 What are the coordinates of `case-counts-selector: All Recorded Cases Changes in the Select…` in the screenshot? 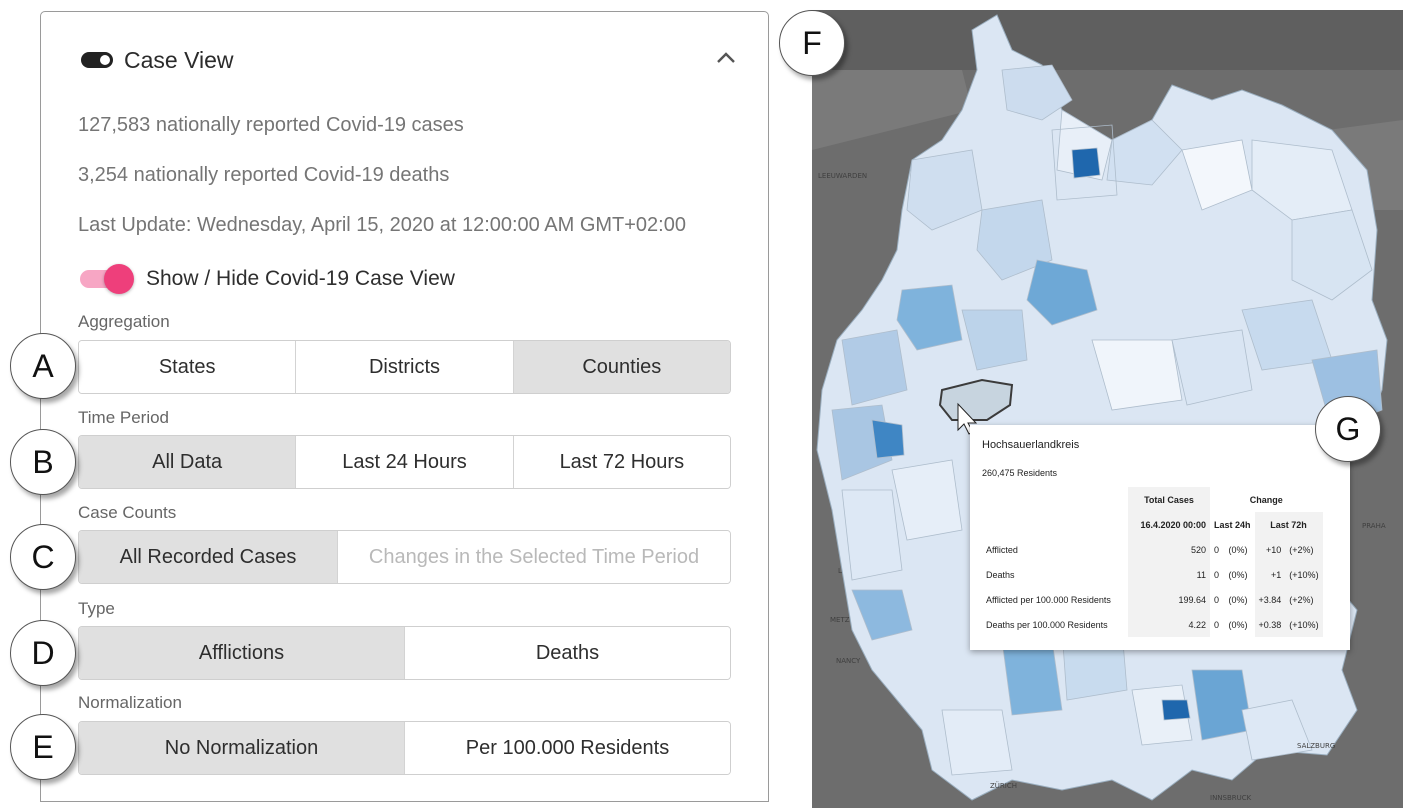 It's located at (404, 557).